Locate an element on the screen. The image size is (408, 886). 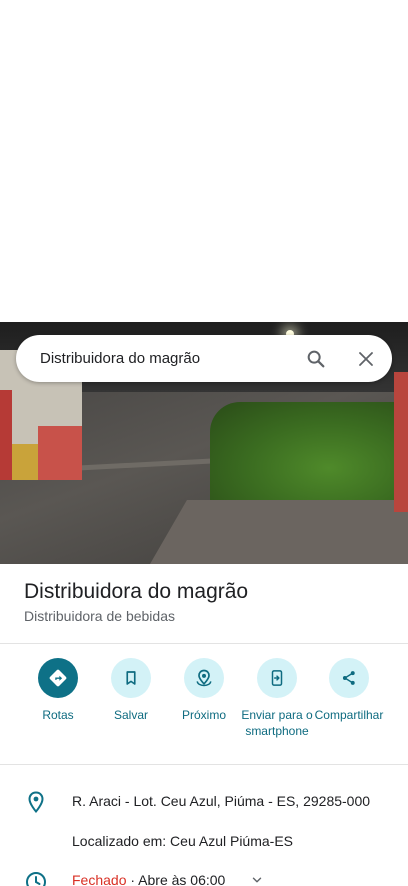
hours-next-open: · Abre às 06:00 is located at coordinates (176, 879).